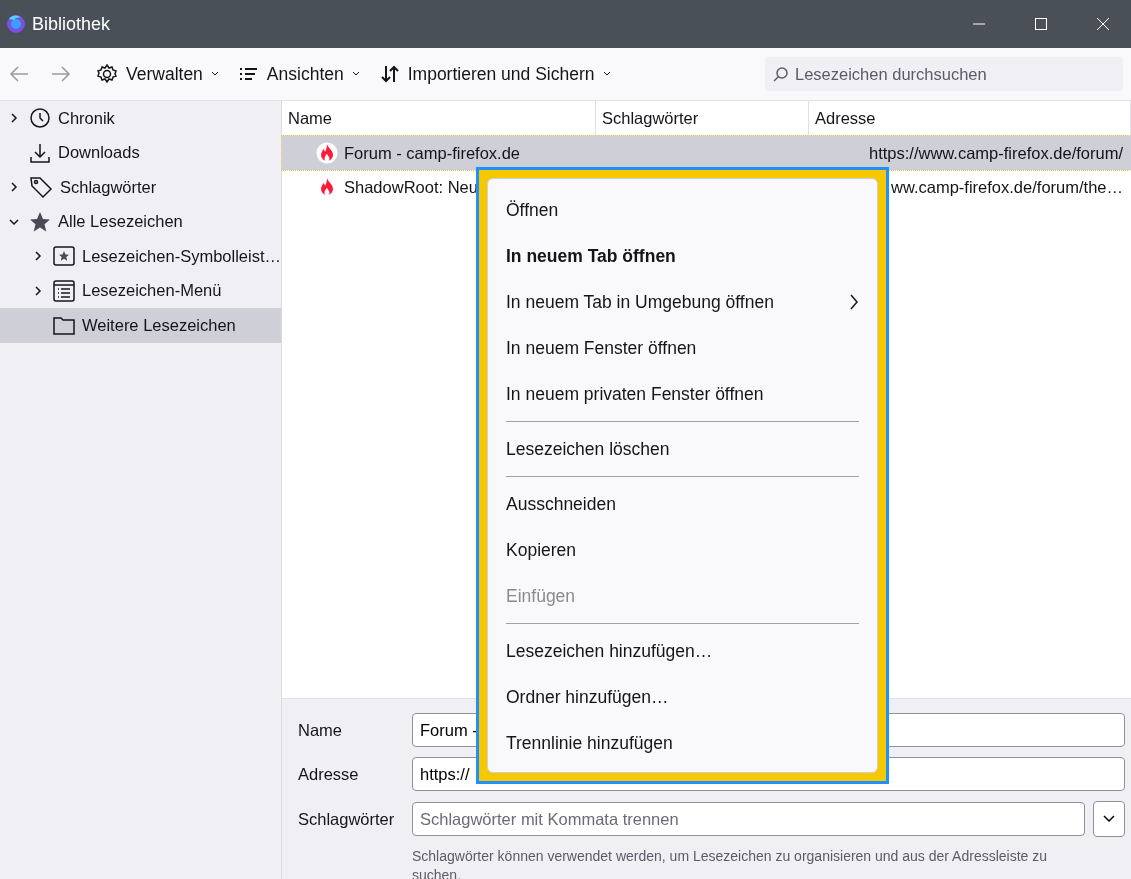 Image resolution: width=1131 pixels, height=879 pixels. Describe the element at coordinates (347, 819) in the screenshot. I see `field-label: Schlagwörter` at that location.